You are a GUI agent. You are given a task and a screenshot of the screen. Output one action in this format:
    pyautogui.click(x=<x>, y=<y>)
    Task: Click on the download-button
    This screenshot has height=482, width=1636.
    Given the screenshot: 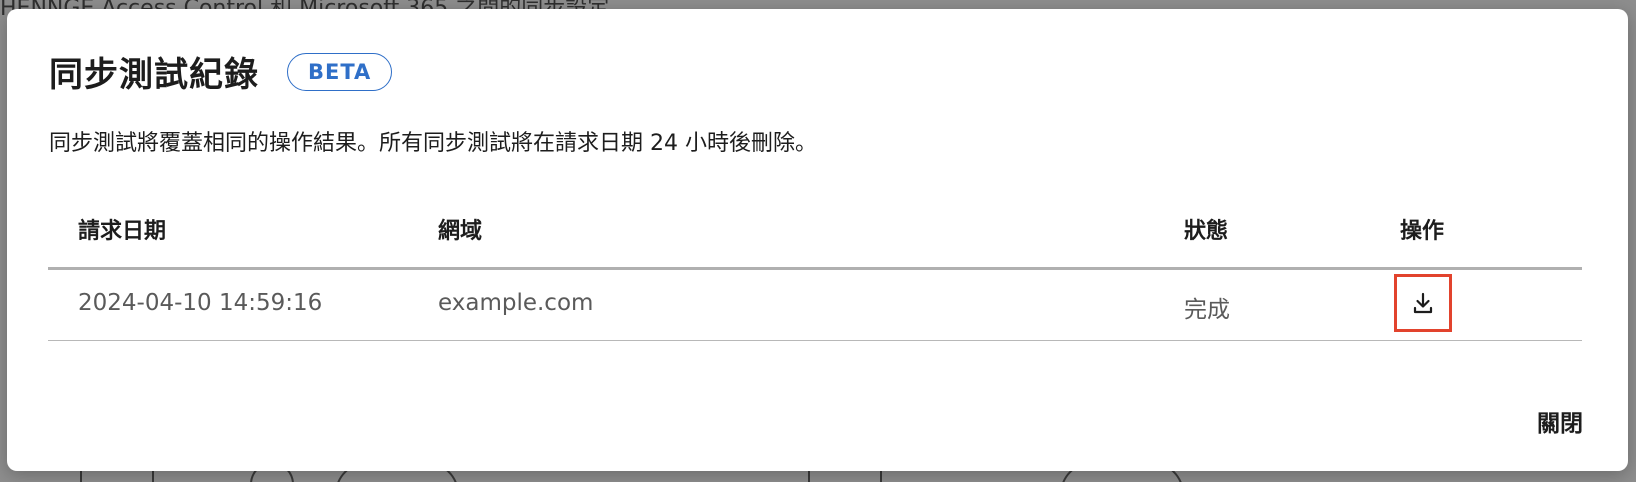 What is the action you would take?
    pyautogui.click(x=1423, y=303)
    